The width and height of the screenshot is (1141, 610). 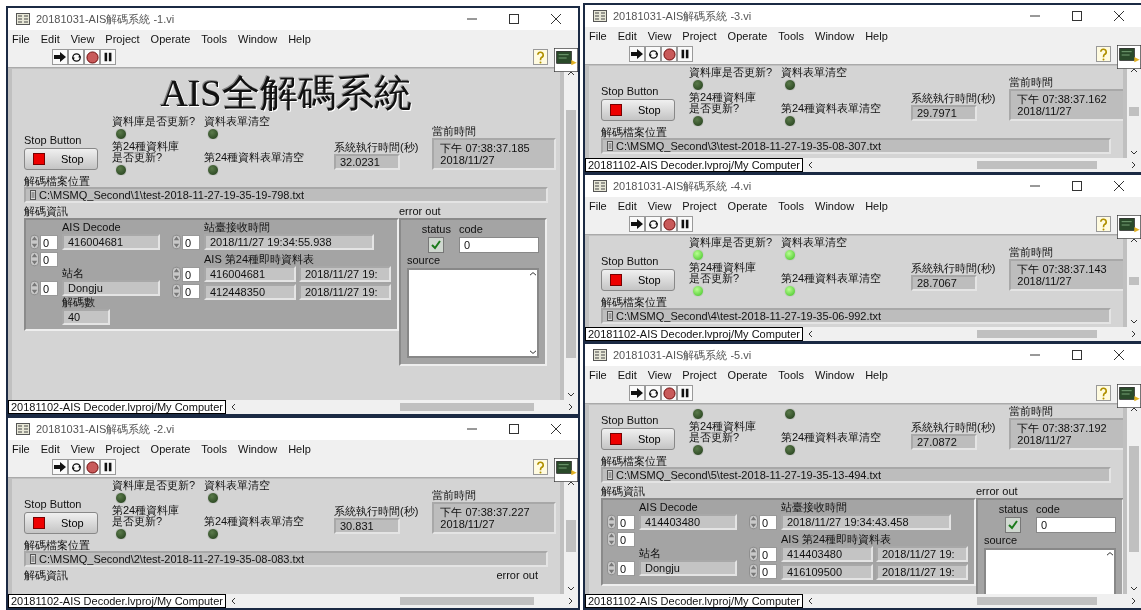 I want to click on scroll-arrows-icon, so click(x=533, y=313).